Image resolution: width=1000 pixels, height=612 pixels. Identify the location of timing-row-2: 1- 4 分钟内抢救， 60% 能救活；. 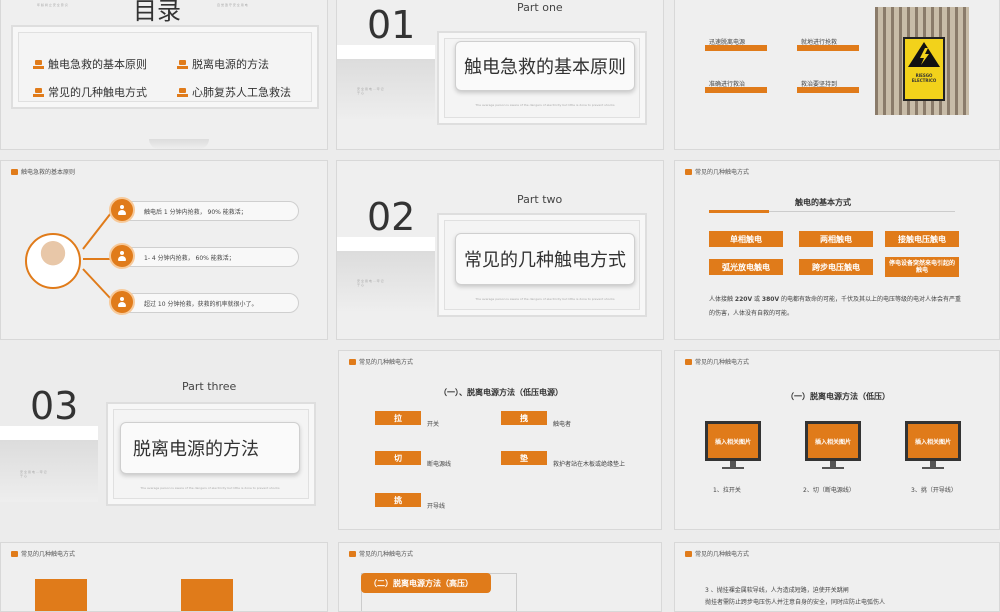
(205, 257).